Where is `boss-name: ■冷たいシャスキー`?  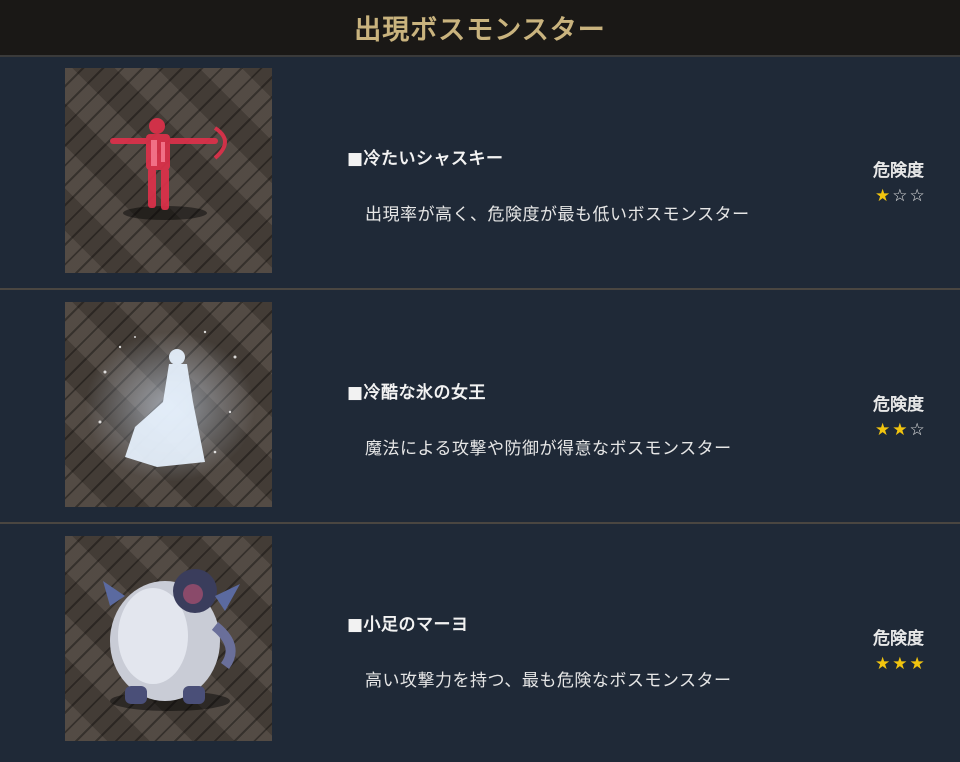
boss-name: ■冷たいシャスキー is located at coordinates (425, 159).